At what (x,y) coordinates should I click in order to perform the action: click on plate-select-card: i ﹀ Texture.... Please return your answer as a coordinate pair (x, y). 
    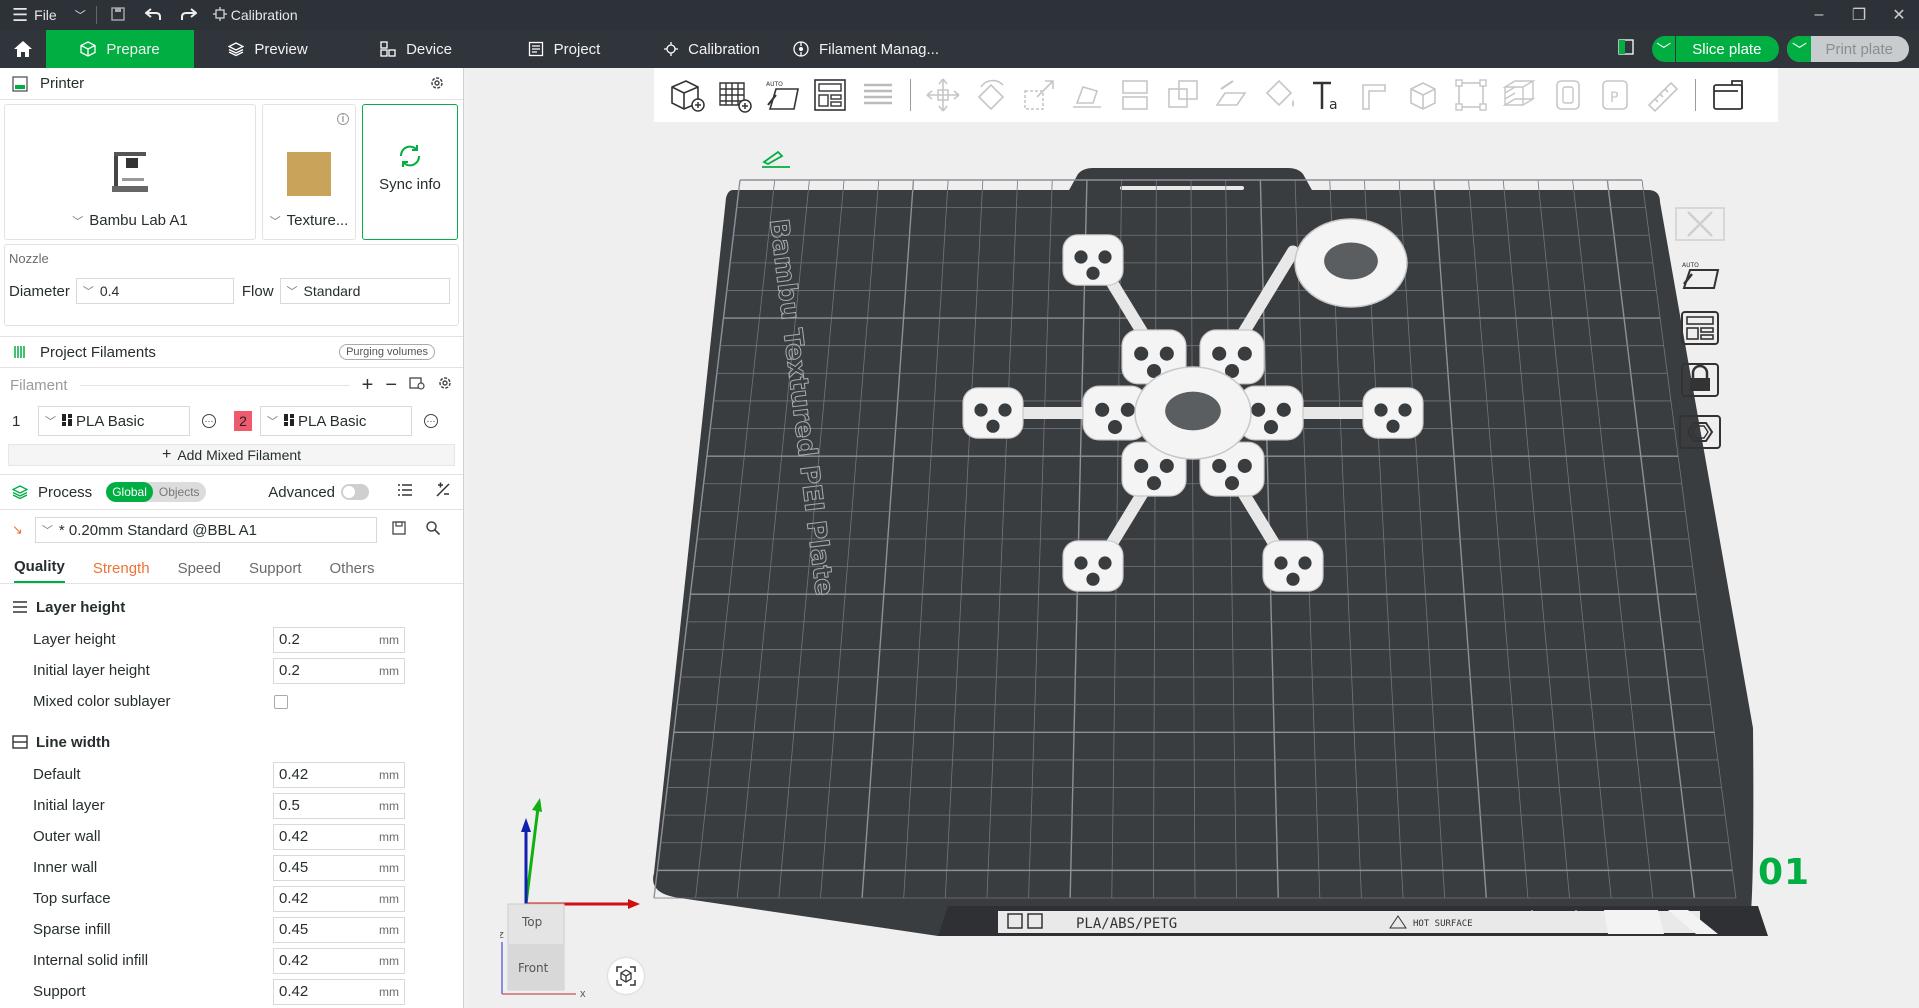
    Looking at the image, I should click on (309, 172).